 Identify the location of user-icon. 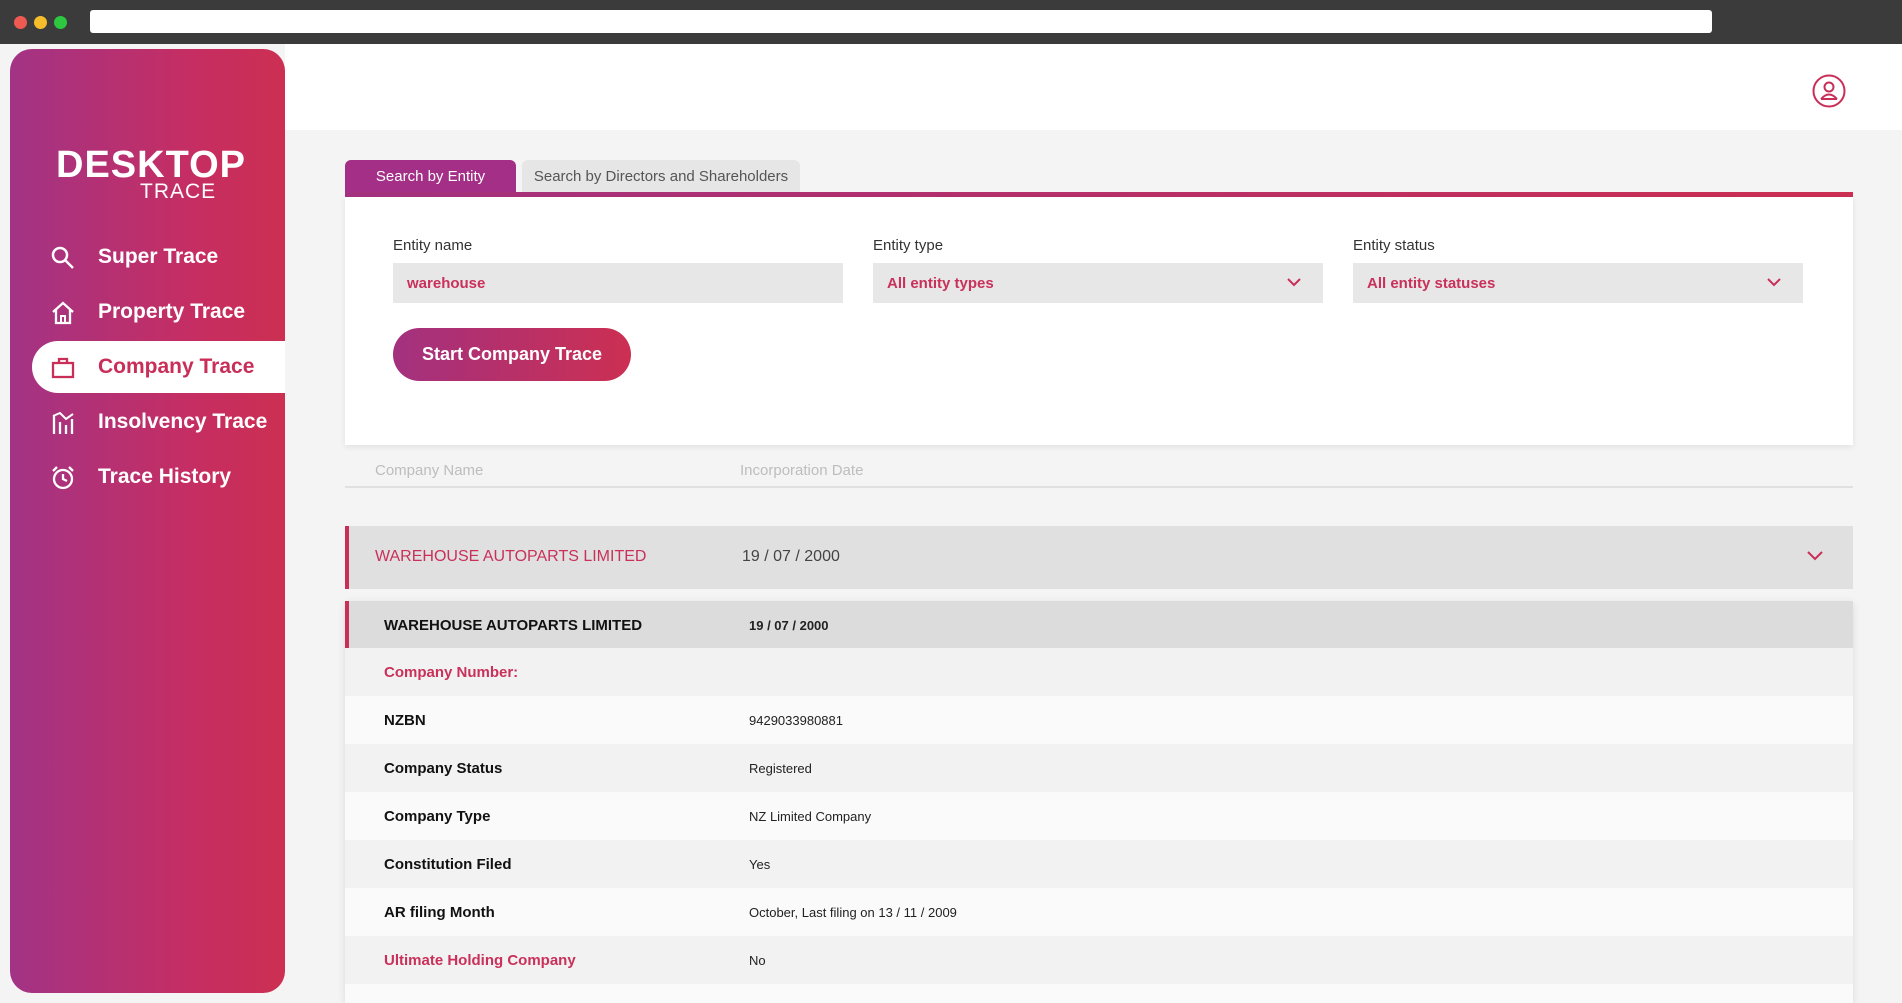
(1829, 91).